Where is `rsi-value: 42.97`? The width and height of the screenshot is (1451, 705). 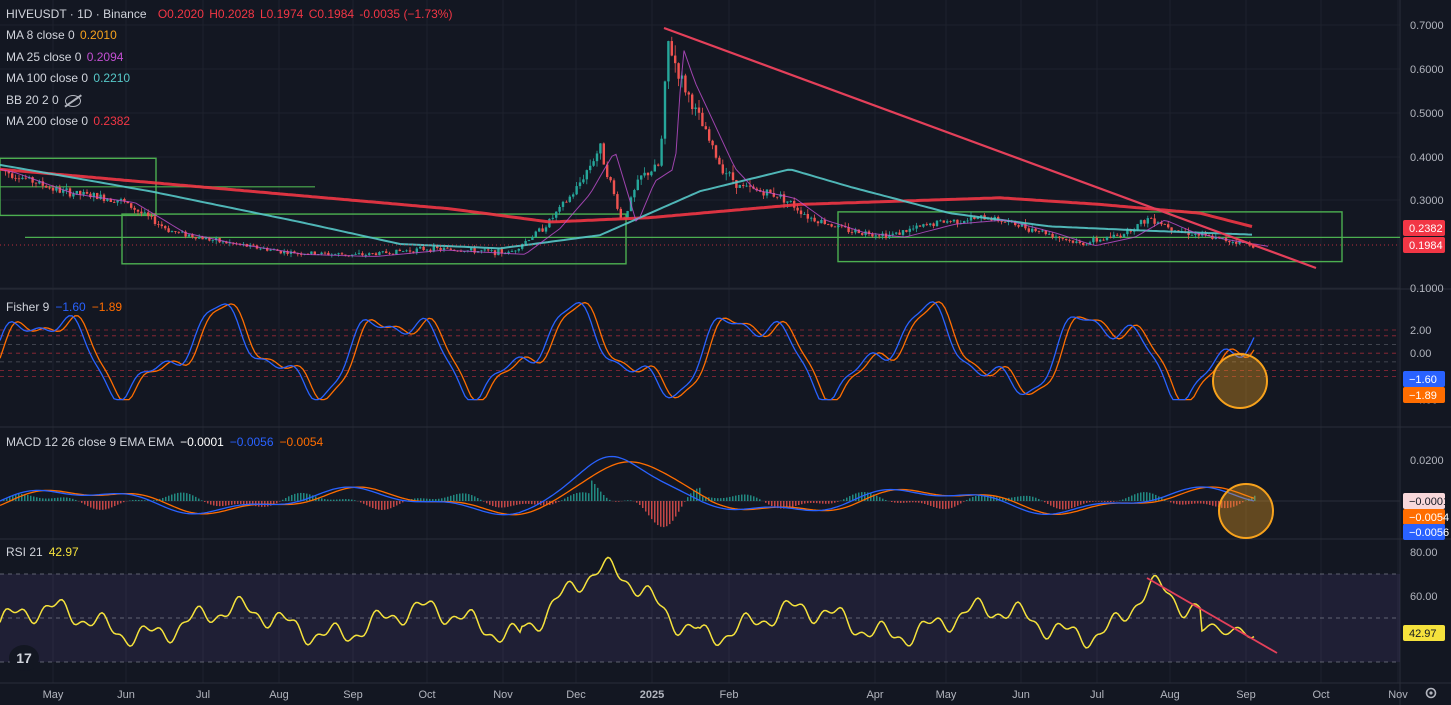
rsi-value: 42.97 is located at coordinates (63, 552).